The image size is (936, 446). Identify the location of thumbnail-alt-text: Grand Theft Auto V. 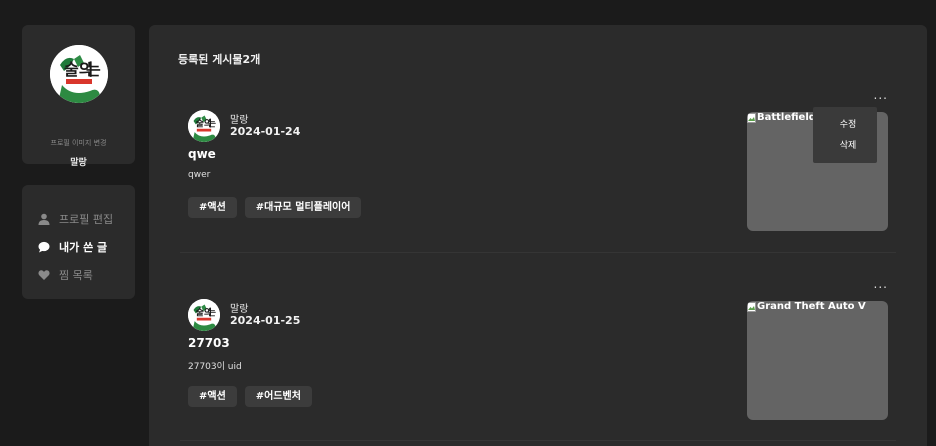
(811, 306).